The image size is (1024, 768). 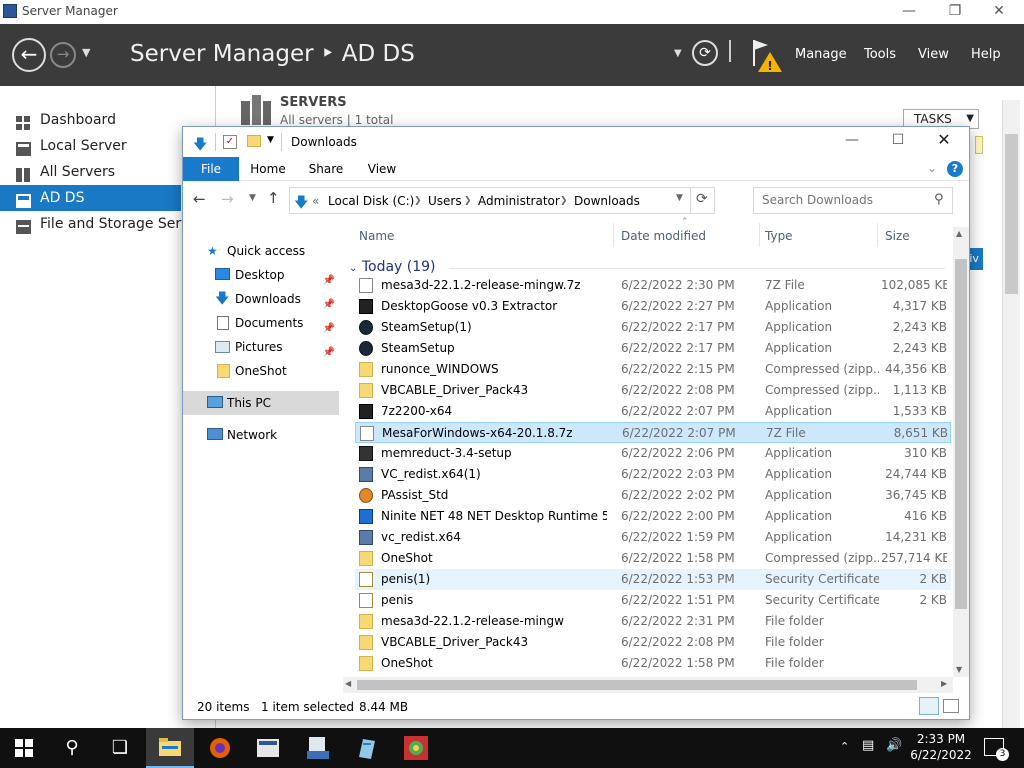 I want to click on file-explorer-taskbar-icon, so click(x=170, y=748).